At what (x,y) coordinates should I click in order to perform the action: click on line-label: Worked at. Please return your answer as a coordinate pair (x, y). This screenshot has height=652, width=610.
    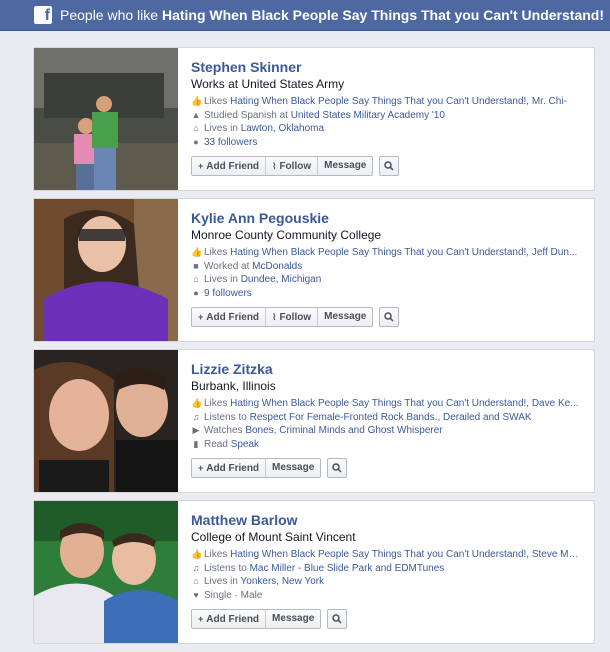
    Looking at the image, I should click on (228, 266).